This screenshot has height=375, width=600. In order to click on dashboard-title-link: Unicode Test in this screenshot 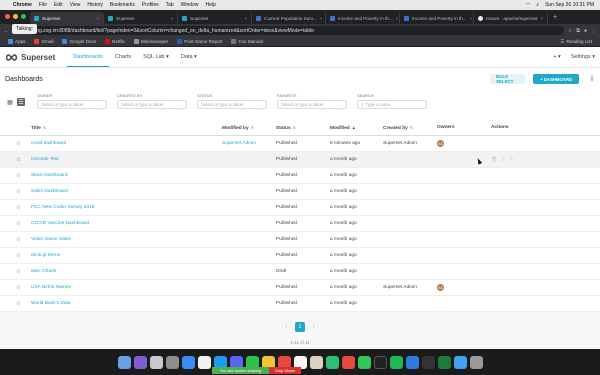, I will do `click(45, 159)`.